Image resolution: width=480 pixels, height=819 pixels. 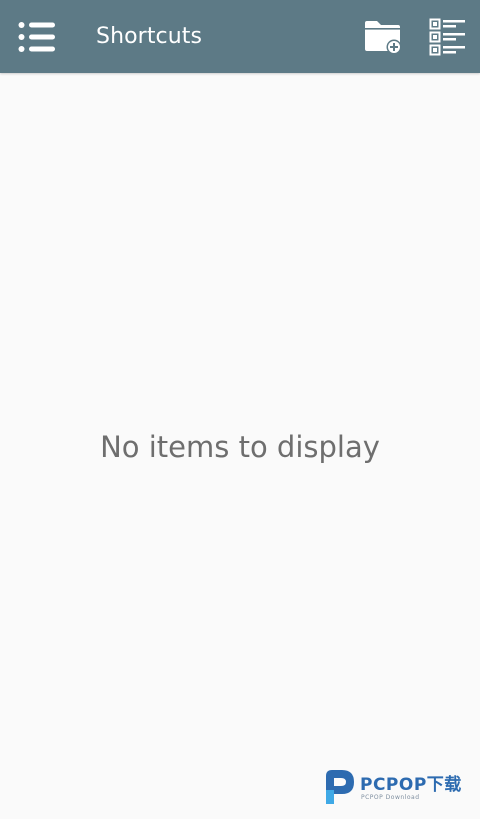 What do you see at coordinates (149, 36) in the screenshot?
I see `page-title: Shortcuts` at bounding box center [149, 36].